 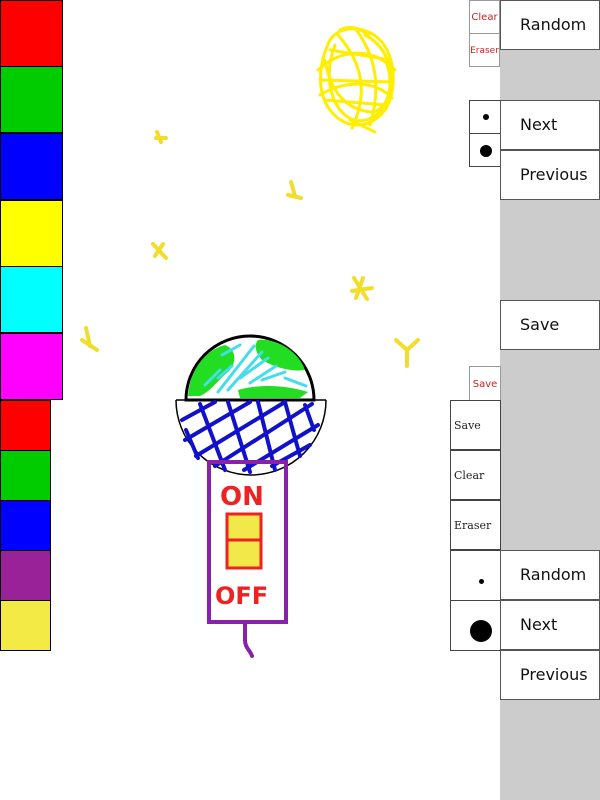 What do you see at coordinates (31, 366) in the screenshot?
I see `color-swatch-magenta` at bounding box center [31, 366].